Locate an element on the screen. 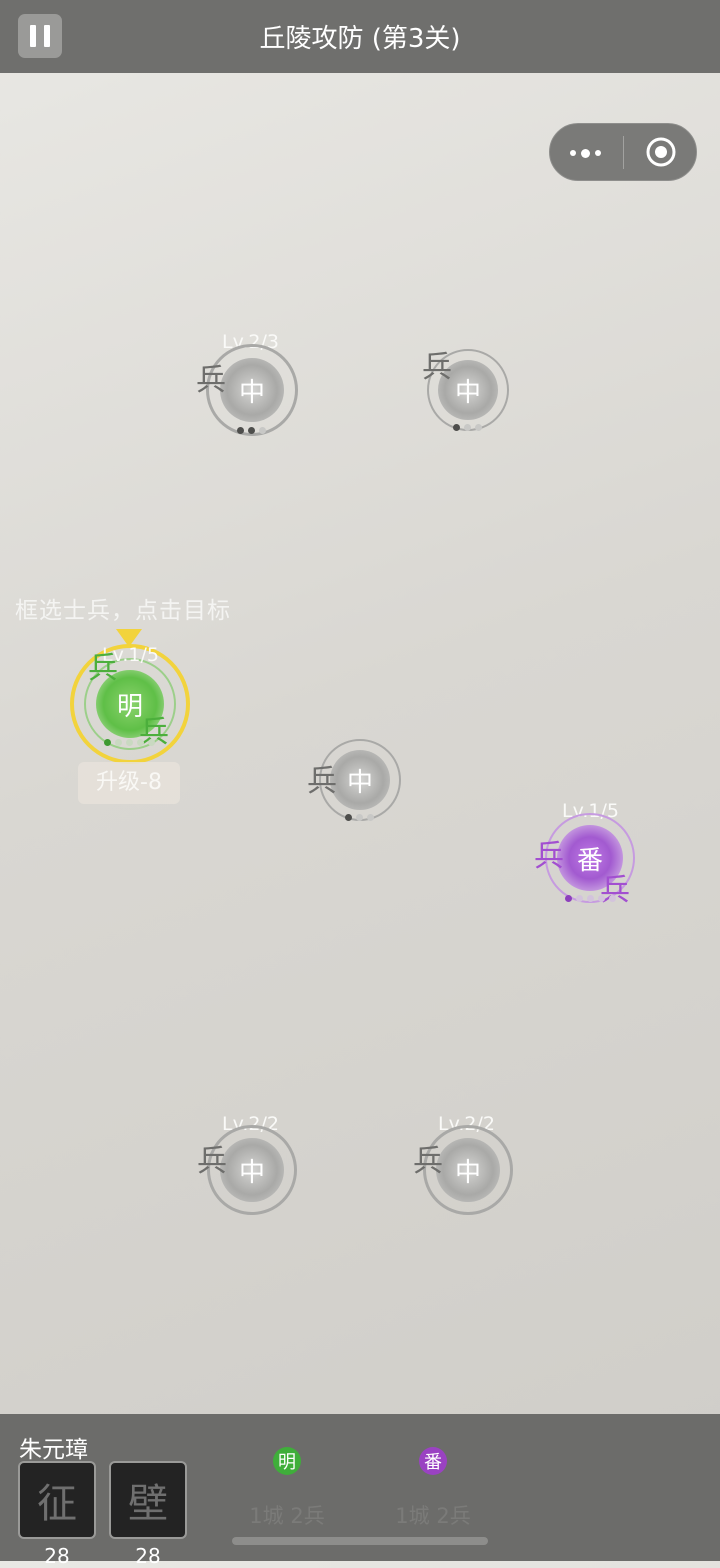 Image resolution: width=720 pixels, height=1568 pixels. top-bar: 丘陵攻防 (第3关) is located at coordinates (360, 36).